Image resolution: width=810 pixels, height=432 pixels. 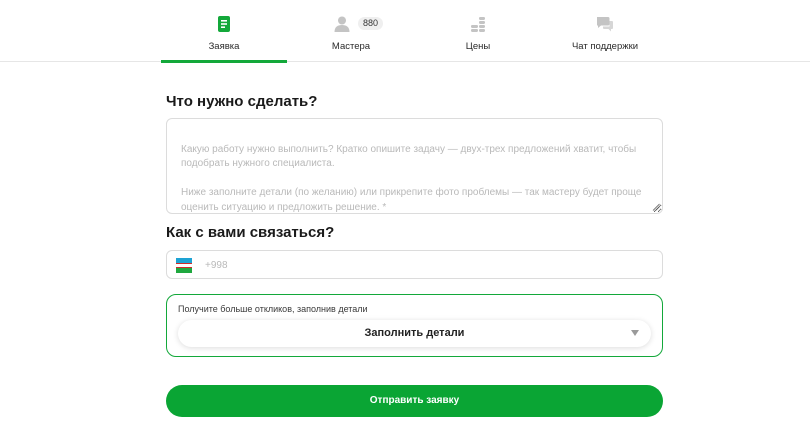 What do you see at coordinates (635, 333) in the screenshot?
I see `chevron-down-icon` at bounding box center [635, 333].